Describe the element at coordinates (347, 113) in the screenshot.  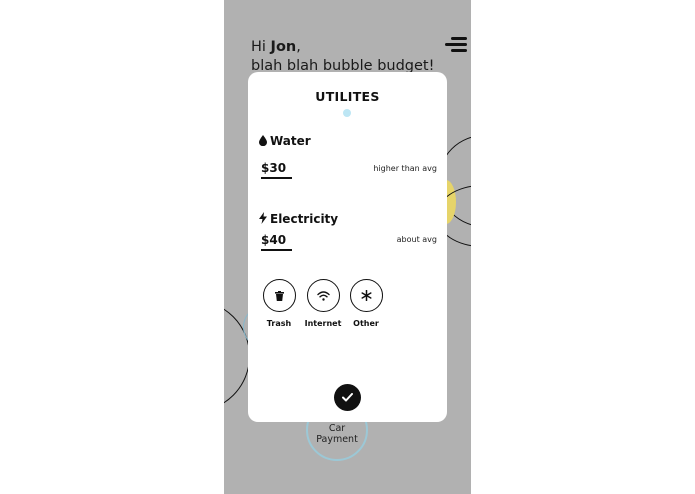
I see `page-indicator-dot` at that location.